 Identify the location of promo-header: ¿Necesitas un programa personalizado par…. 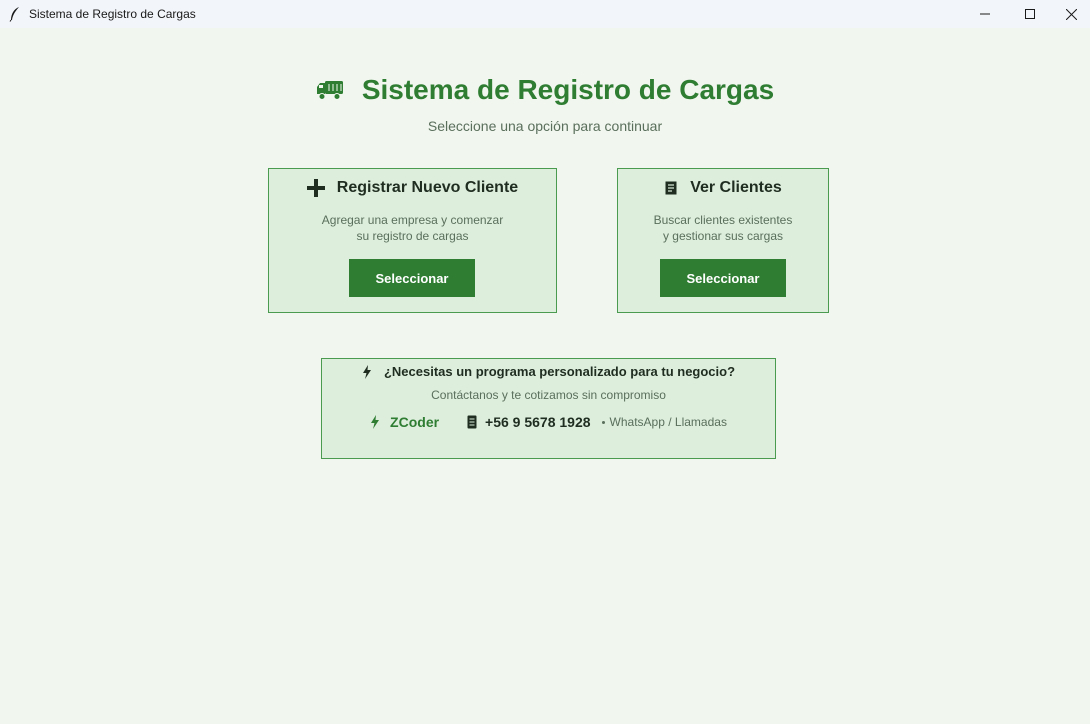
(548, 371).